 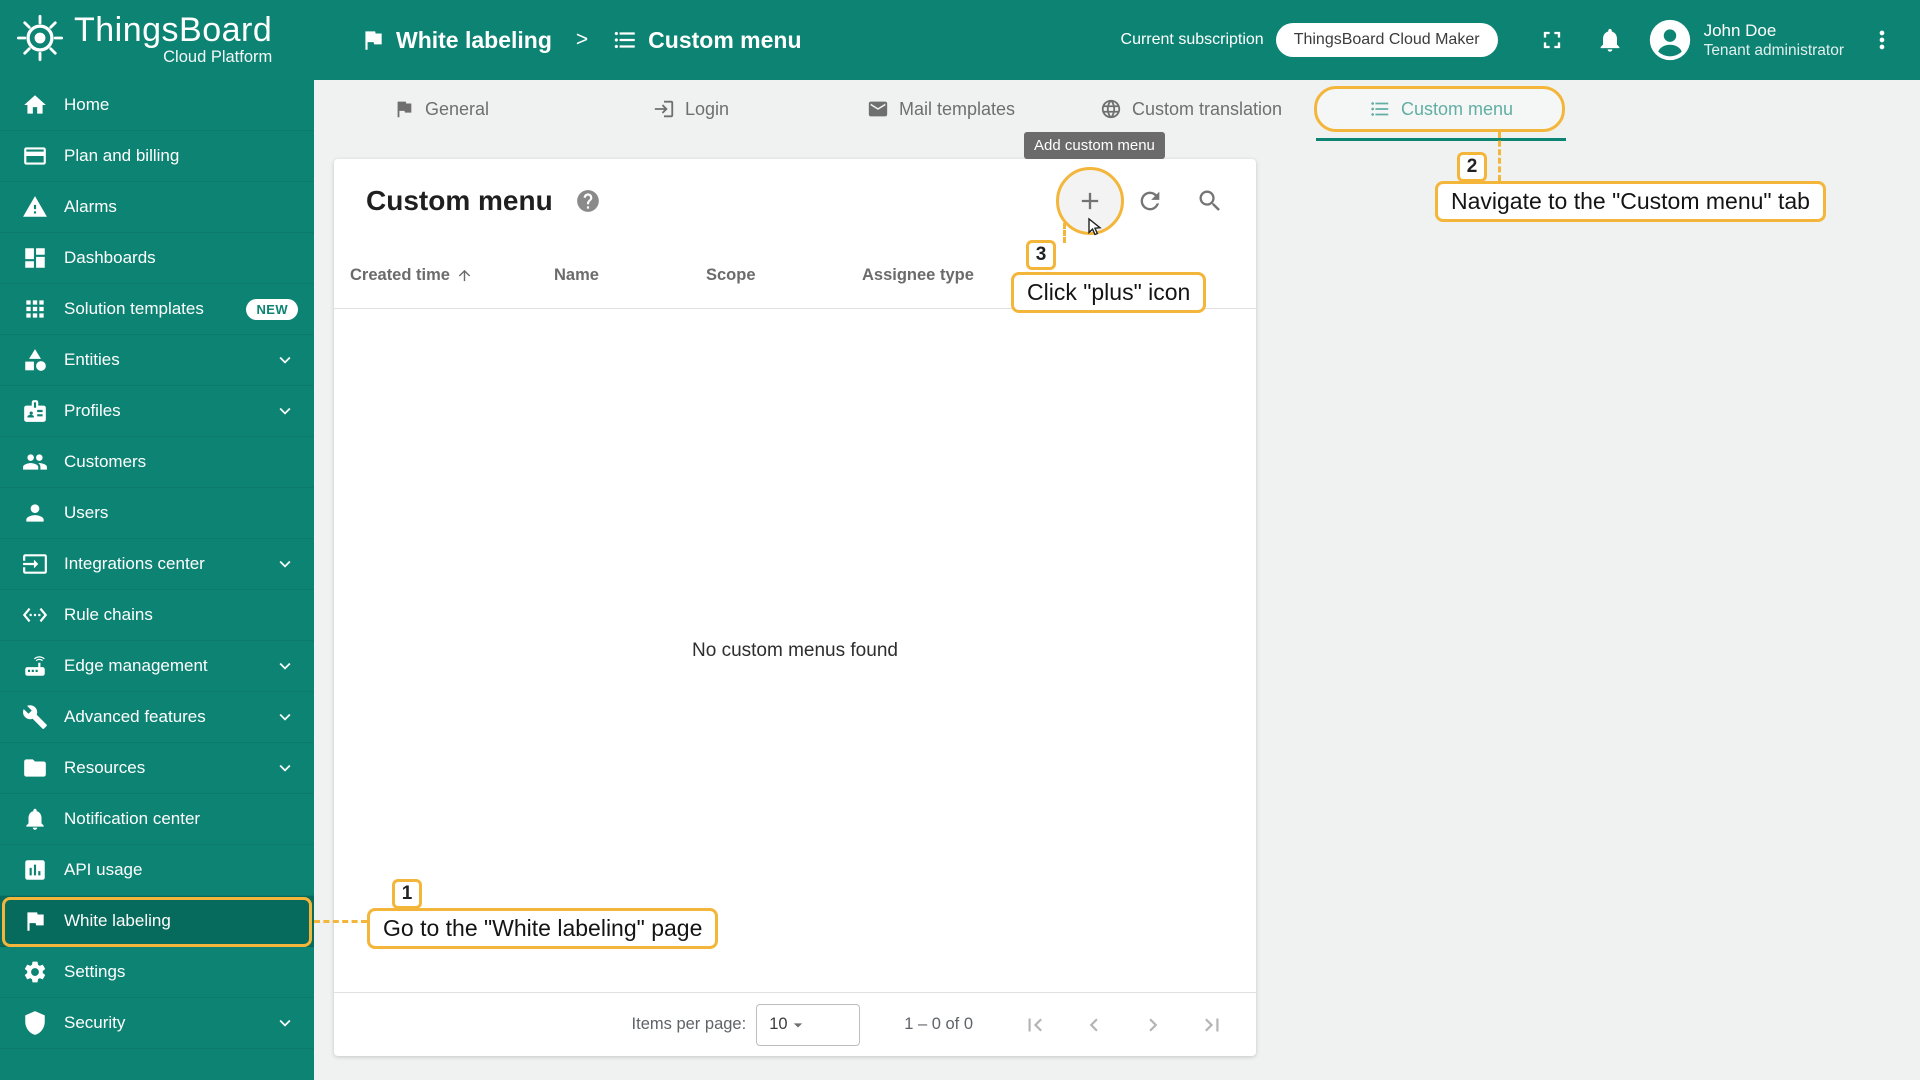 I want to click on annotation-highlight-white-labeling, so click(x=157, y=922).